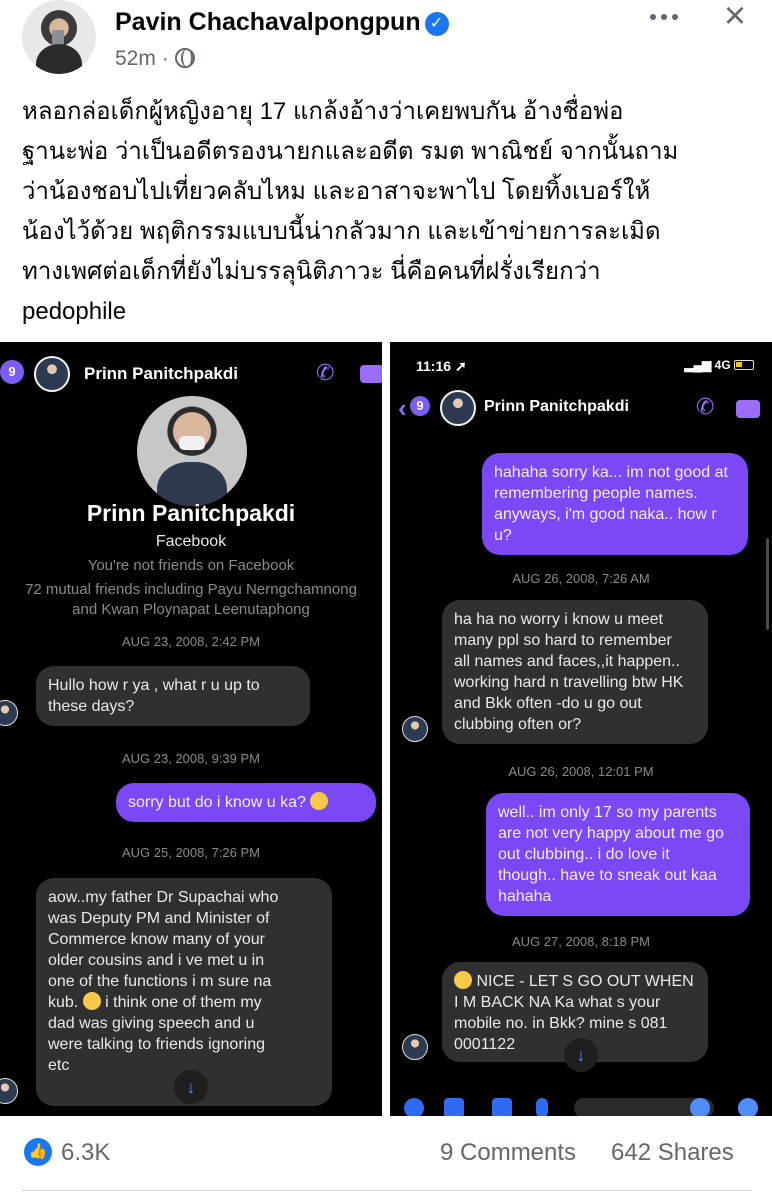 Image resolution: width=772 pixels, height=1200 pixels. Describe the element at coordinates (542, 1107) in the screenshot. I see `microphone-icon` at that location.